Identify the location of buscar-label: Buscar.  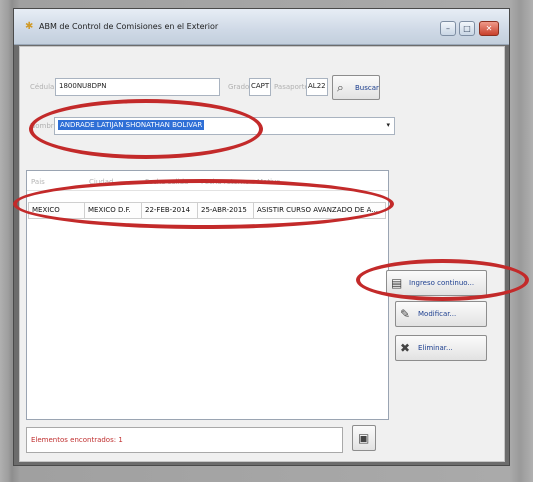
(367, 87).